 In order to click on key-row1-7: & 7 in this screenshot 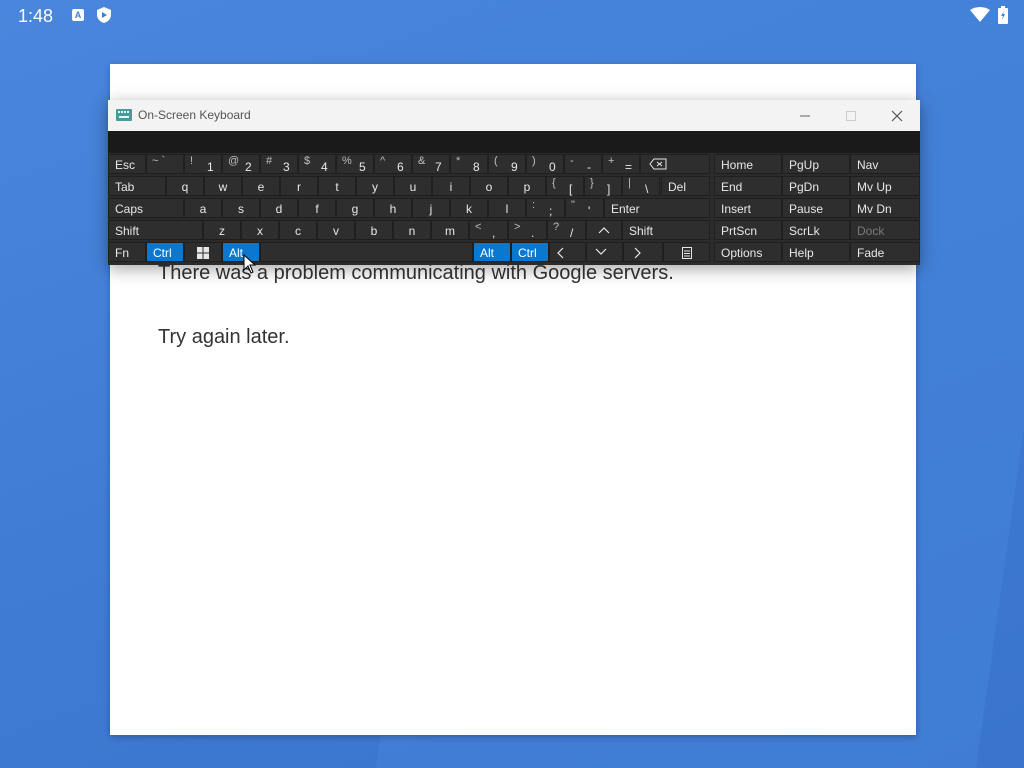, I will do `click(431, 164)`.